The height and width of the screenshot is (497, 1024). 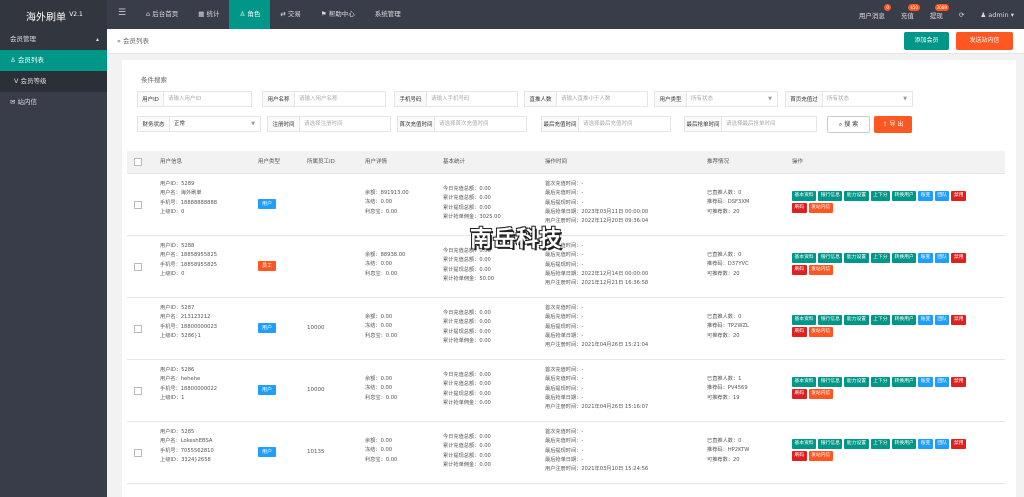 What do you see at coordinates (732, 99) in the screenshot?
I see `utype-select: 所有状态 ▼` at bounding box center [732, 99].